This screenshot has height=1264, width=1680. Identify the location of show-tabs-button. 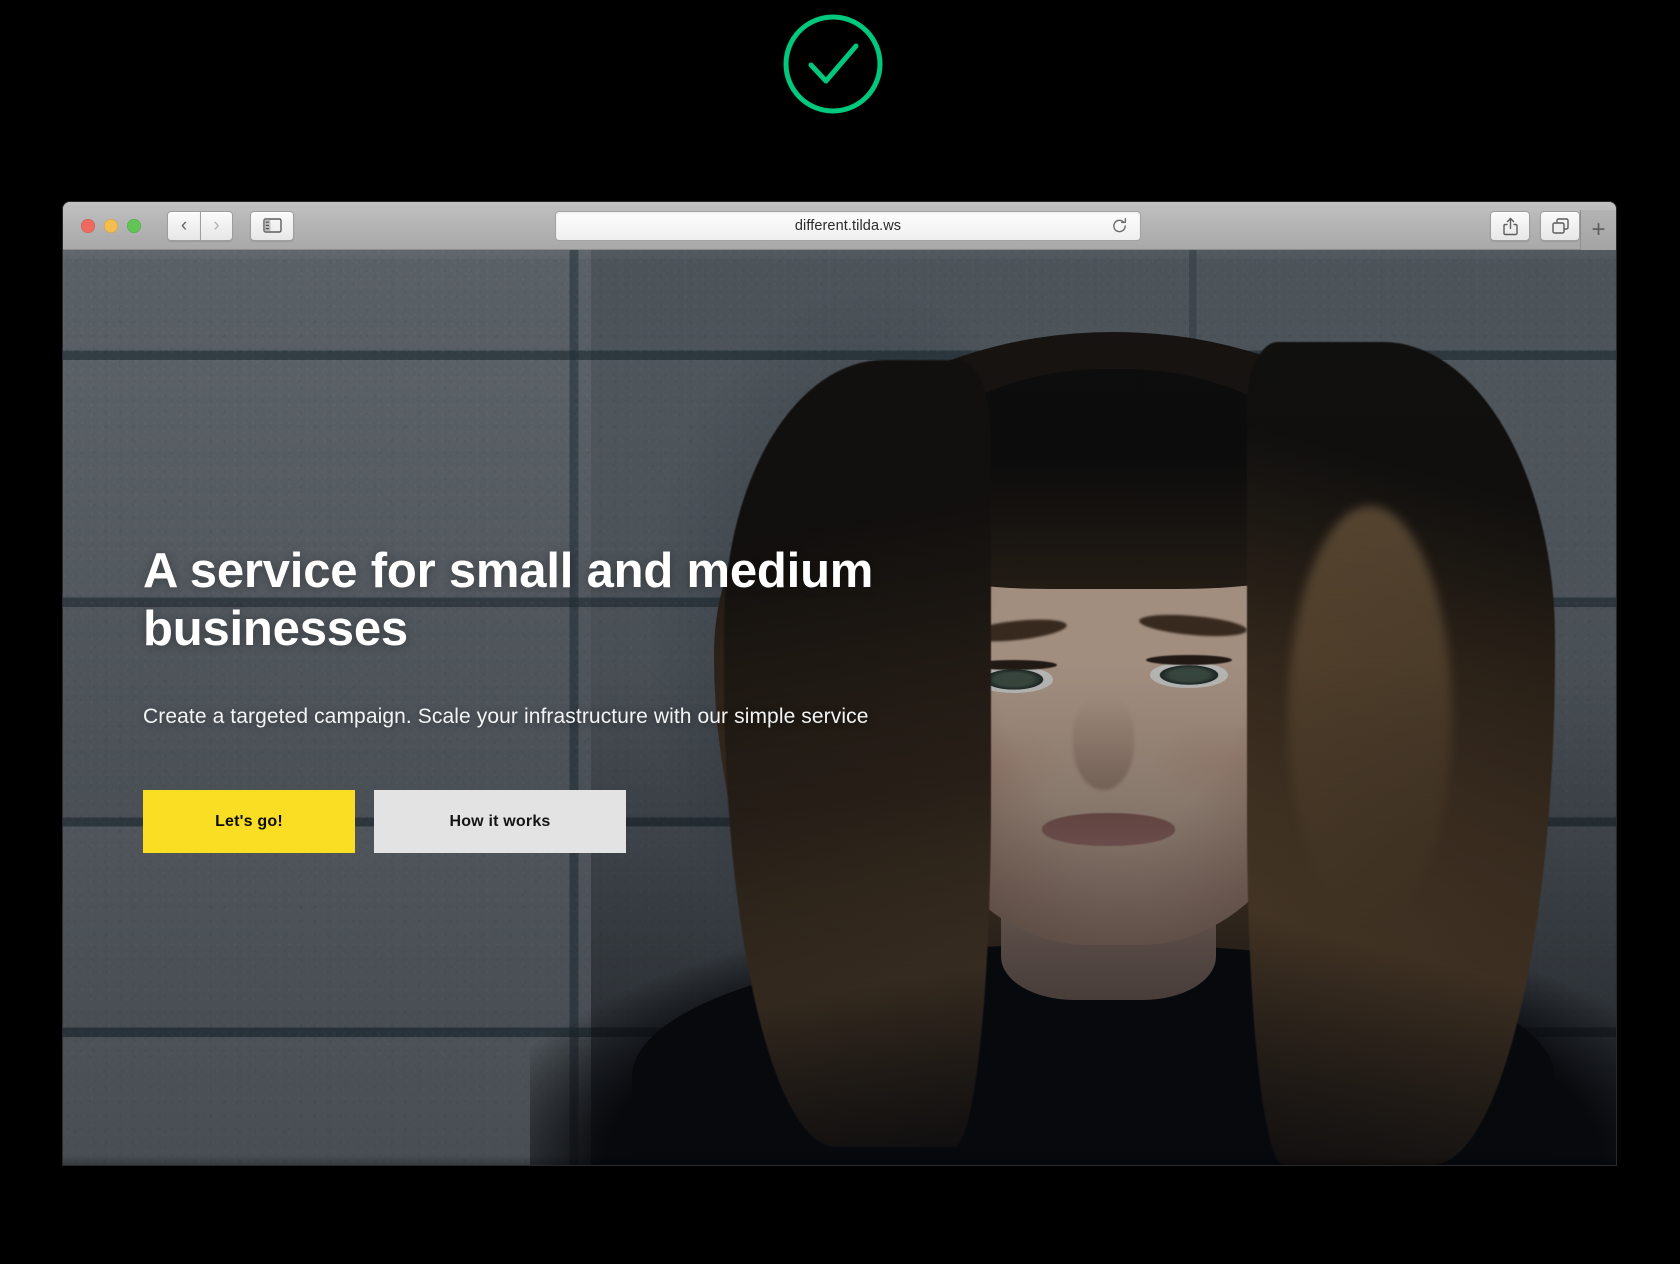
(1560, 226).